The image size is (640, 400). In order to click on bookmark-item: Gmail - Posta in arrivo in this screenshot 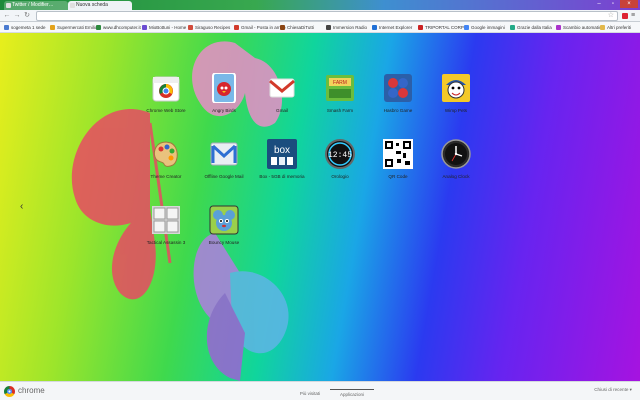, I will do `click(260, 27)`.